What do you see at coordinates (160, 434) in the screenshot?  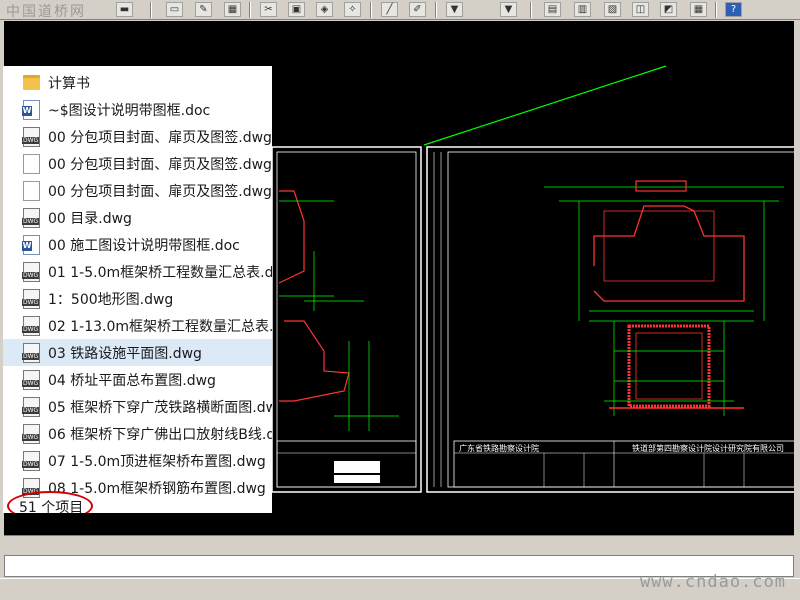 I see `file-name: 06 框架桥下穿广佛出口放射线B线.dwg` at bounding box center [160, 434].